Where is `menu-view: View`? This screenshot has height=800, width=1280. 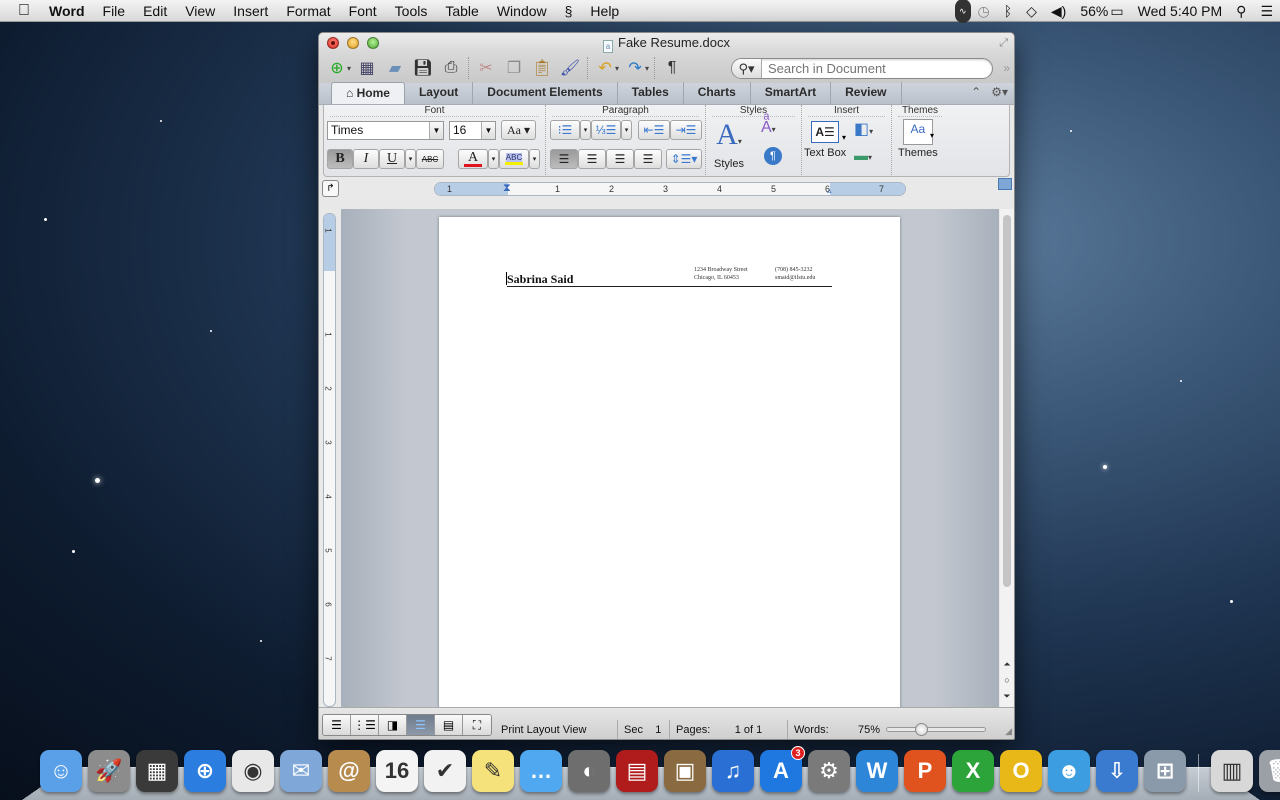
menu-view: View is located at coordinates (200, 11).